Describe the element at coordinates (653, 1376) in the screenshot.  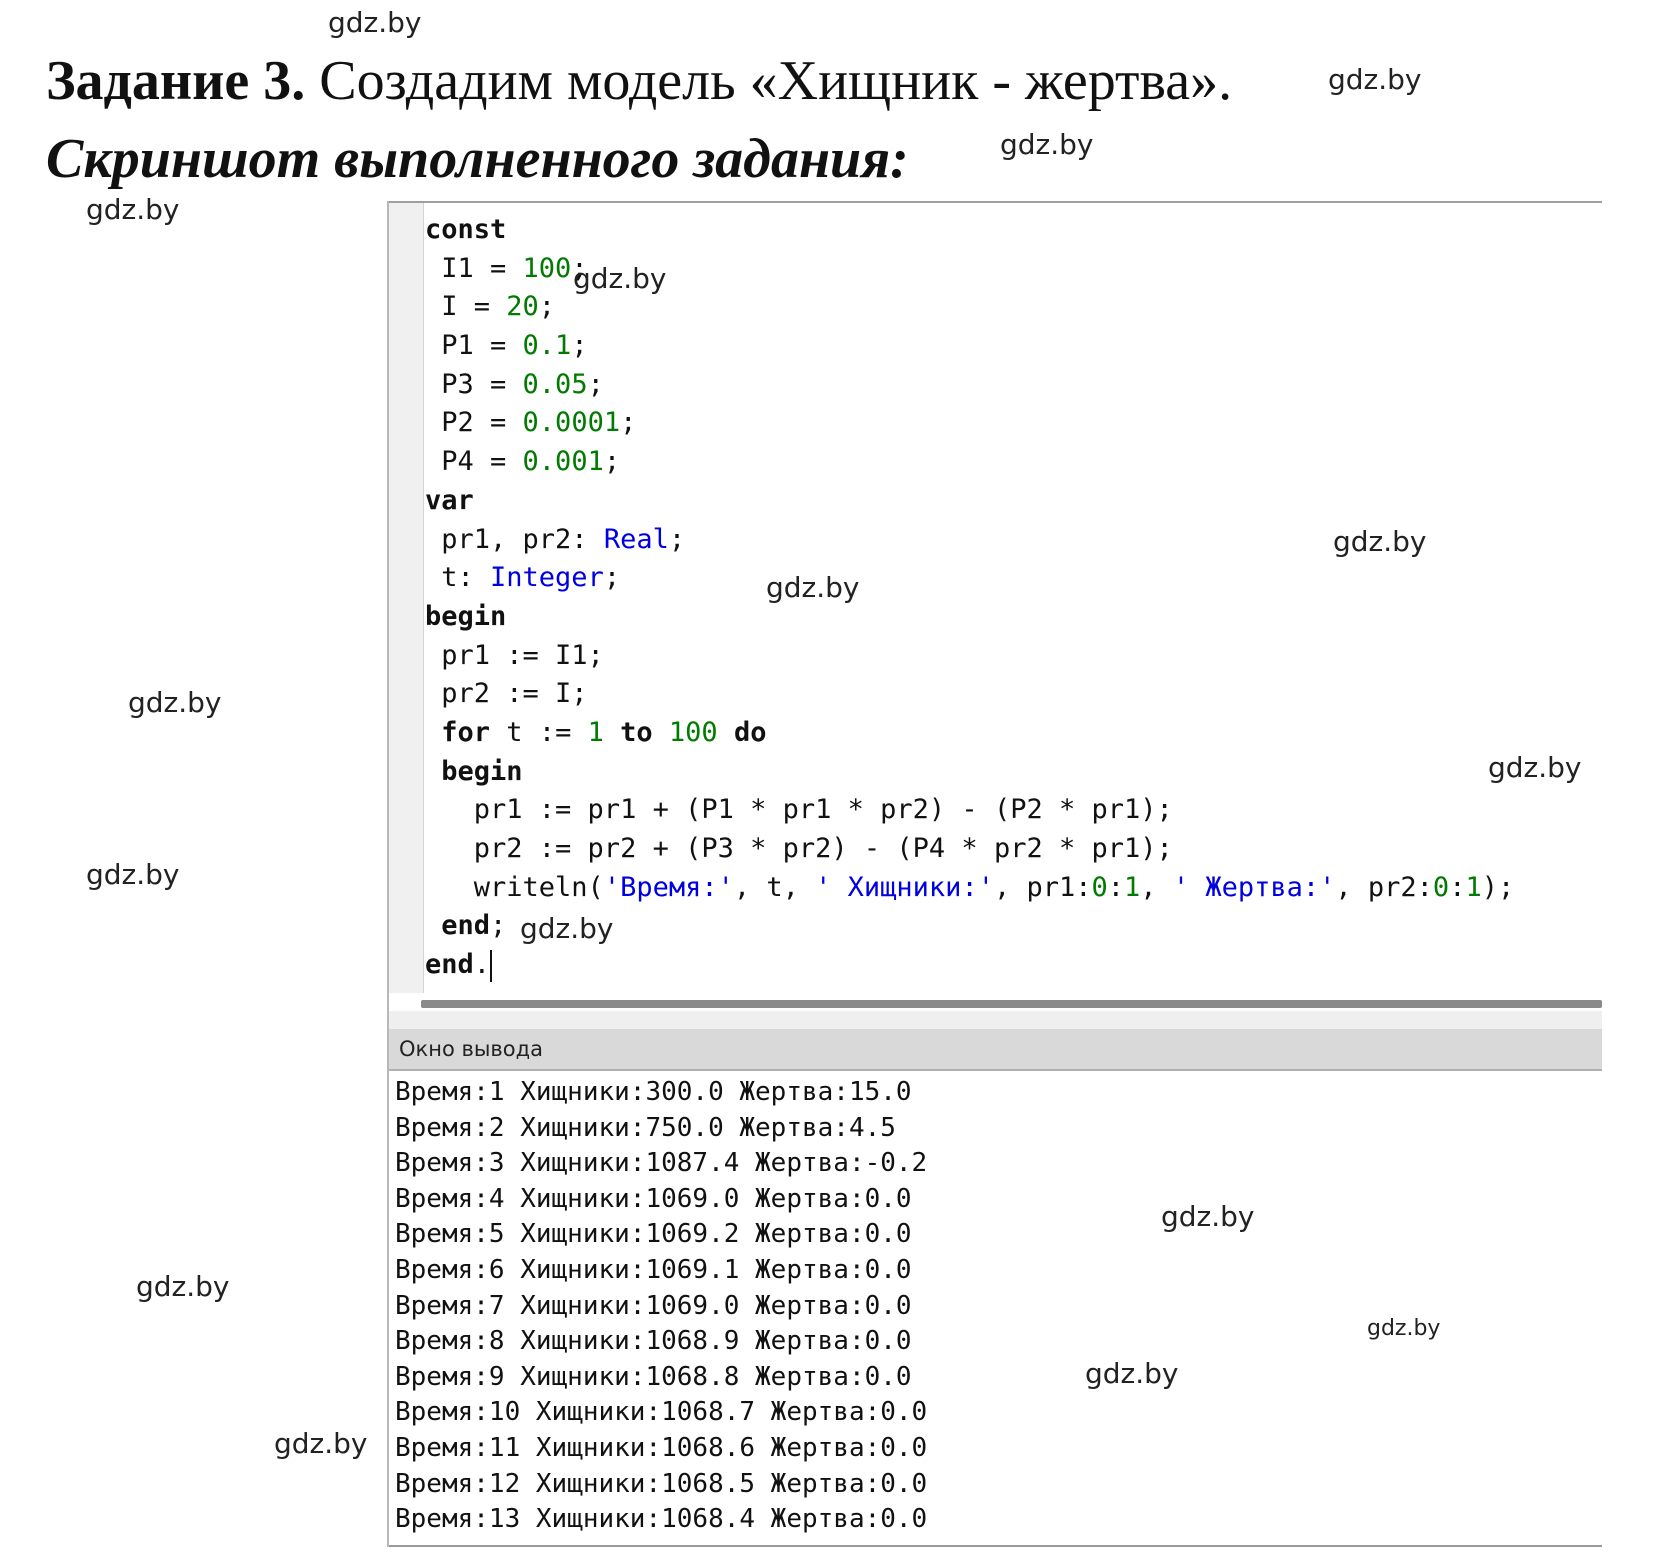
I see `output-line: Время:9 Хищники:1068.8 Жертва:0.0` at that location.